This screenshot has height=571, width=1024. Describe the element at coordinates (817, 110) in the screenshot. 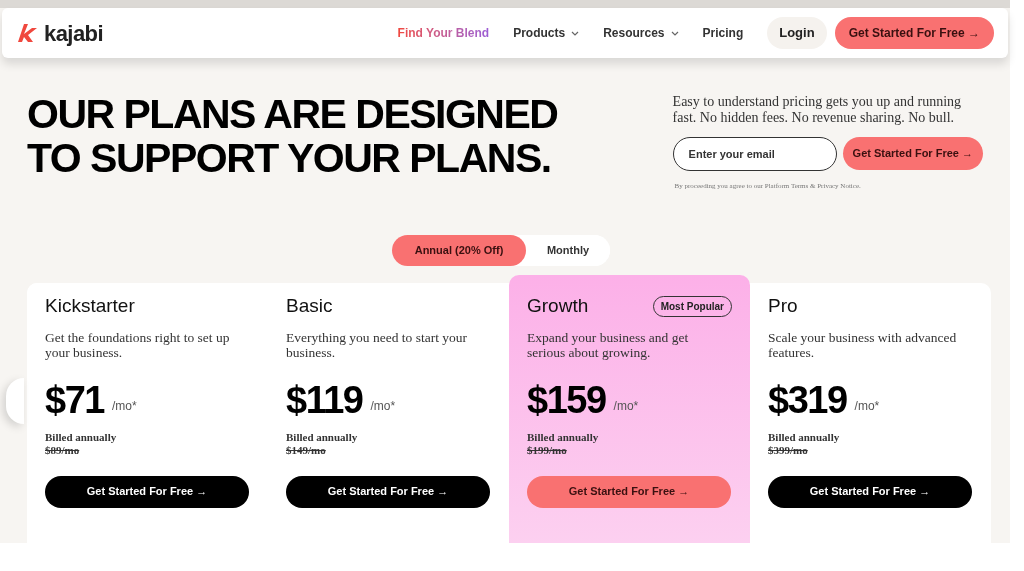

I see `intro-text: Easy to understand pricing gets you up and running fast. No hidden fees. No revenue sharing. No bull.` at that location.